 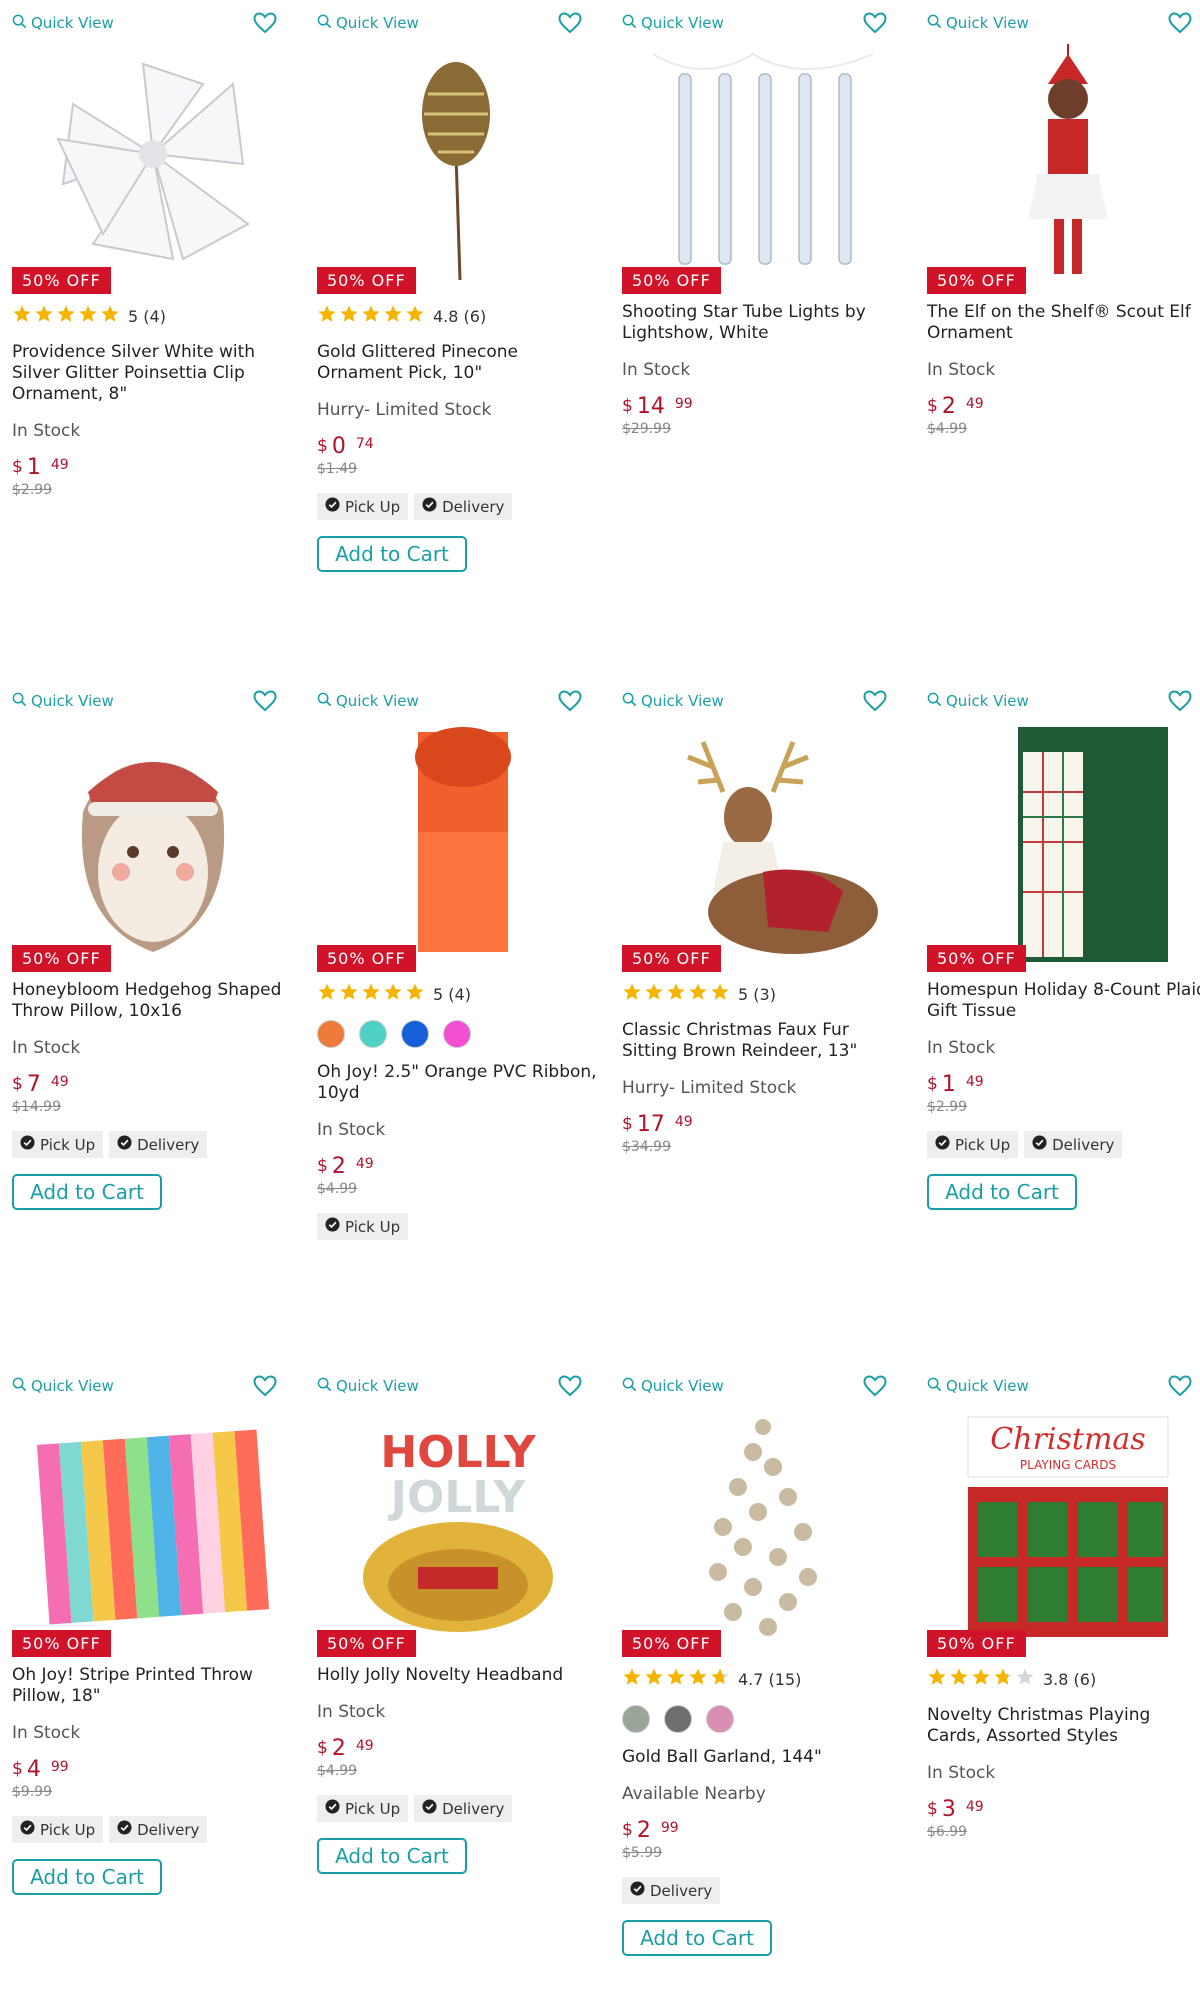 I want to click on rating: 3.8 (6), so click(x=1063, y=1679).